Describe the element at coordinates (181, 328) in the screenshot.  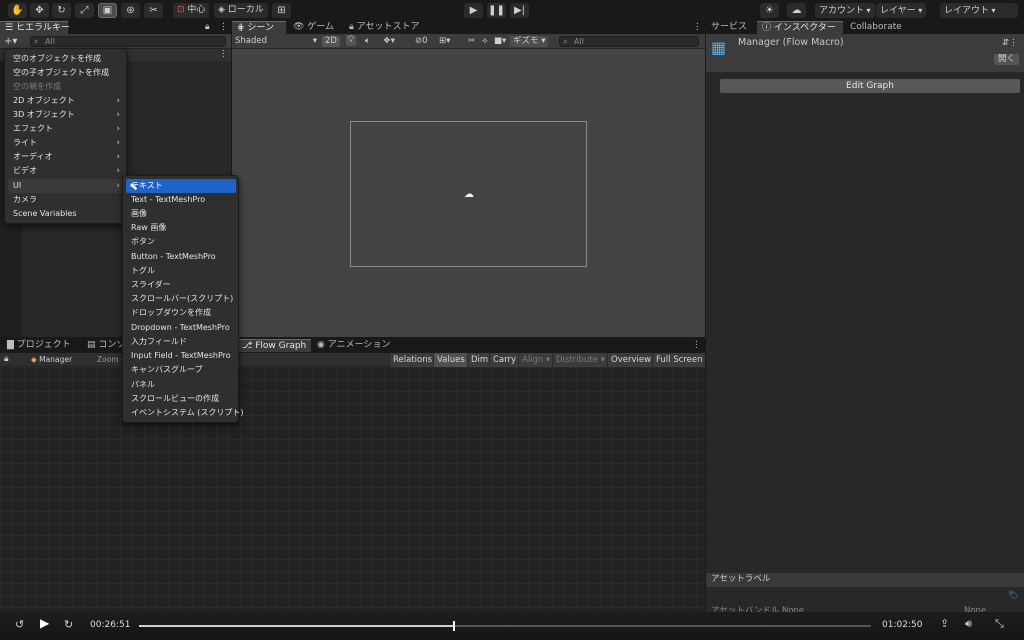
I see `submenu-item-dropdown-tmp: Dropdown - TextMeshPro` at that location.